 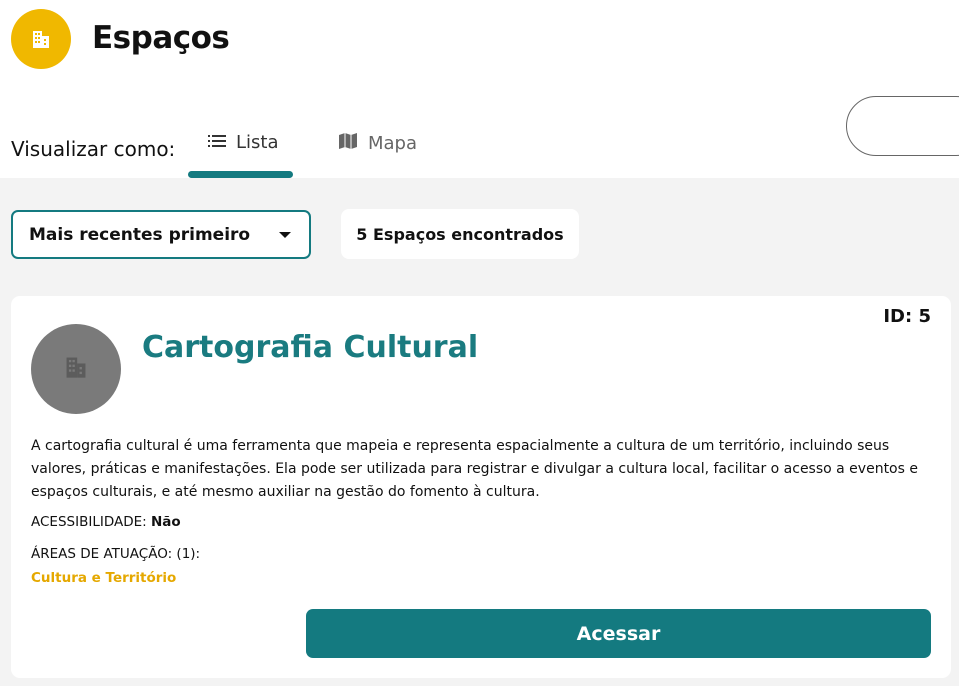 I want to click on results-count: 5 Espaços encontrados, so click(x=460, y=234).